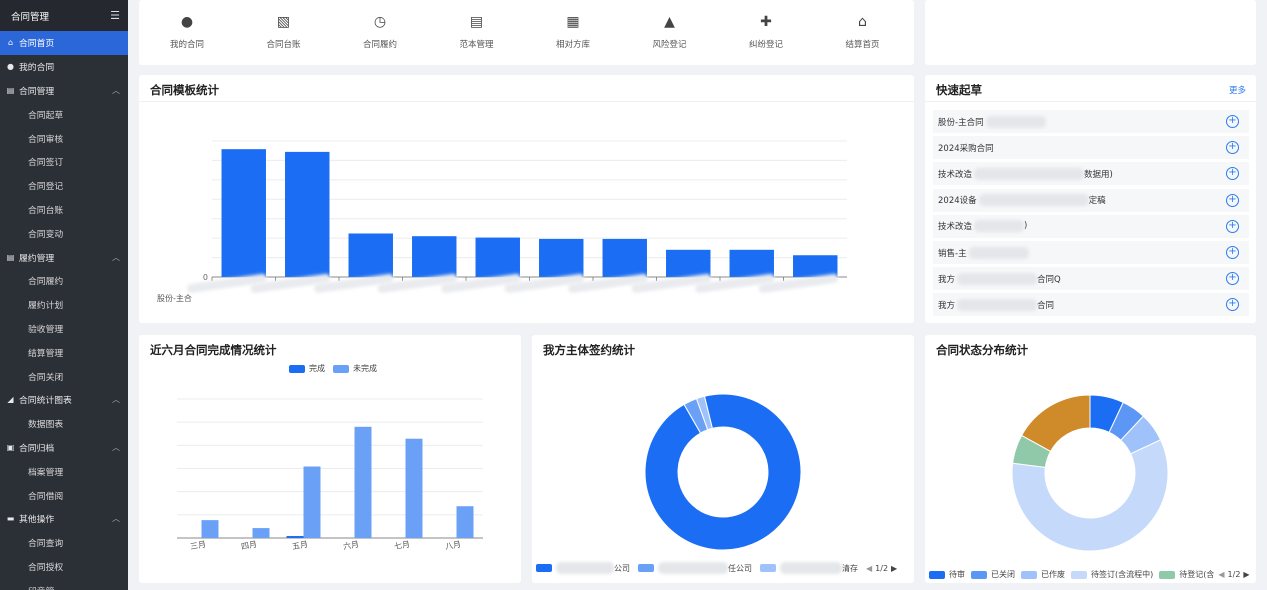  Describe the element at coordinates (64, 352) in the screenshot. I see `sidebar-item: 结算管理` at that location.